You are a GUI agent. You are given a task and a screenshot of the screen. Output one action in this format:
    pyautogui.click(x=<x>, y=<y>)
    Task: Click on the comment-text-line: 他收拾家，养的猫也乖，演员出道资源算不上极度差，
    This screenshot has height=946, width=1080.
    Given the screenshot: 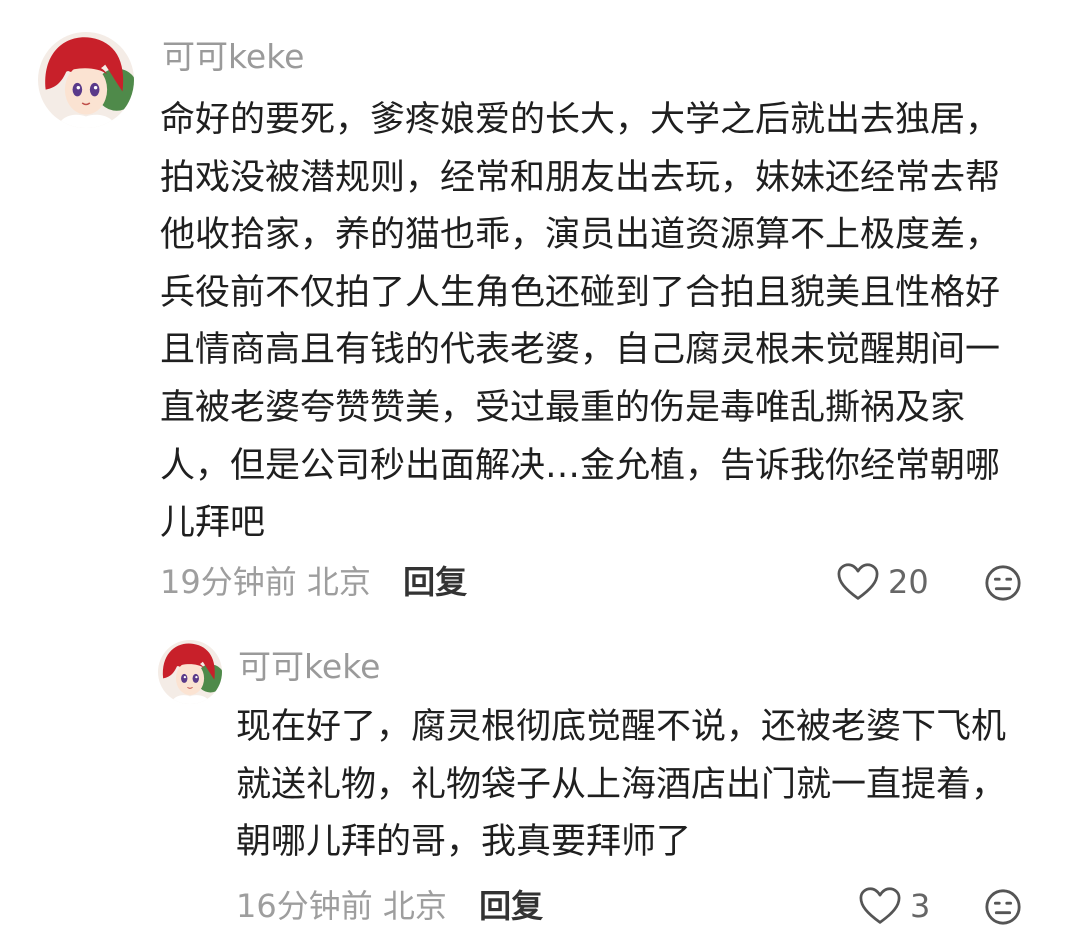 What is the action you would take?
    pyautogui.click(x=580, y=235)
    